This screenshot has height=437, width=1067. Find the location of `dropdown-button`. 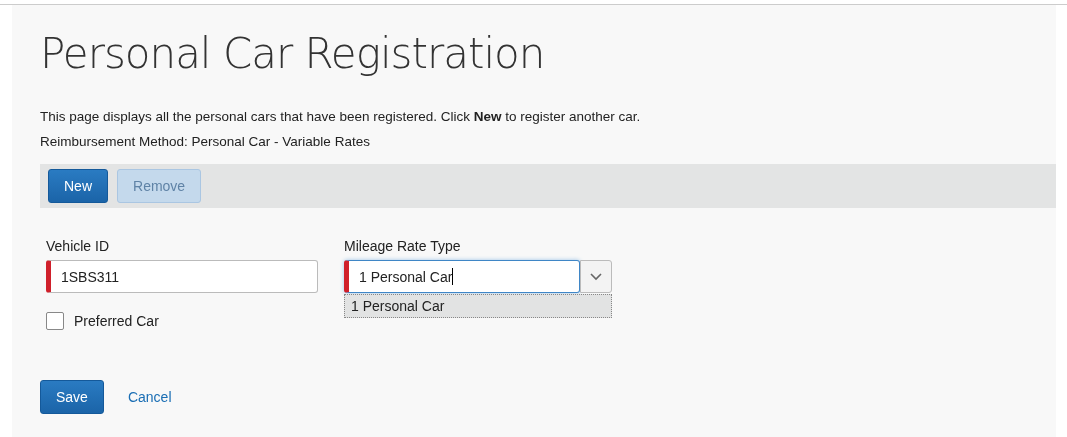

dropdown-button is located at coordinates (596, 276).